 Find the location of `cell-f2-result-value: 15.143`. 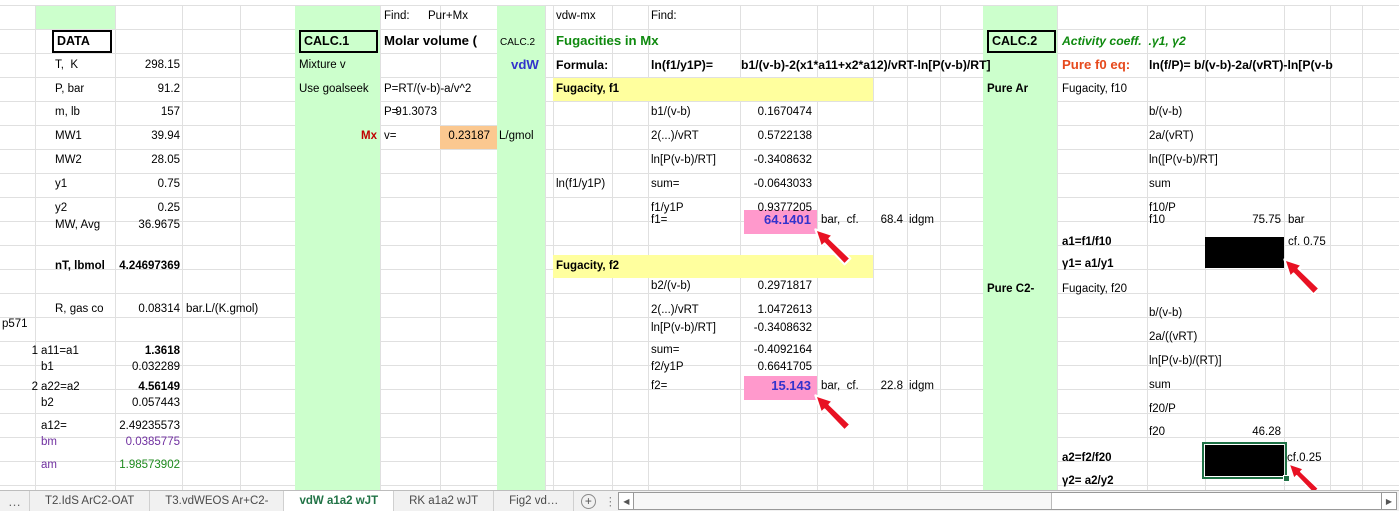

cell-f2-result-value: 15.143 is located at coordinates (778, 385).